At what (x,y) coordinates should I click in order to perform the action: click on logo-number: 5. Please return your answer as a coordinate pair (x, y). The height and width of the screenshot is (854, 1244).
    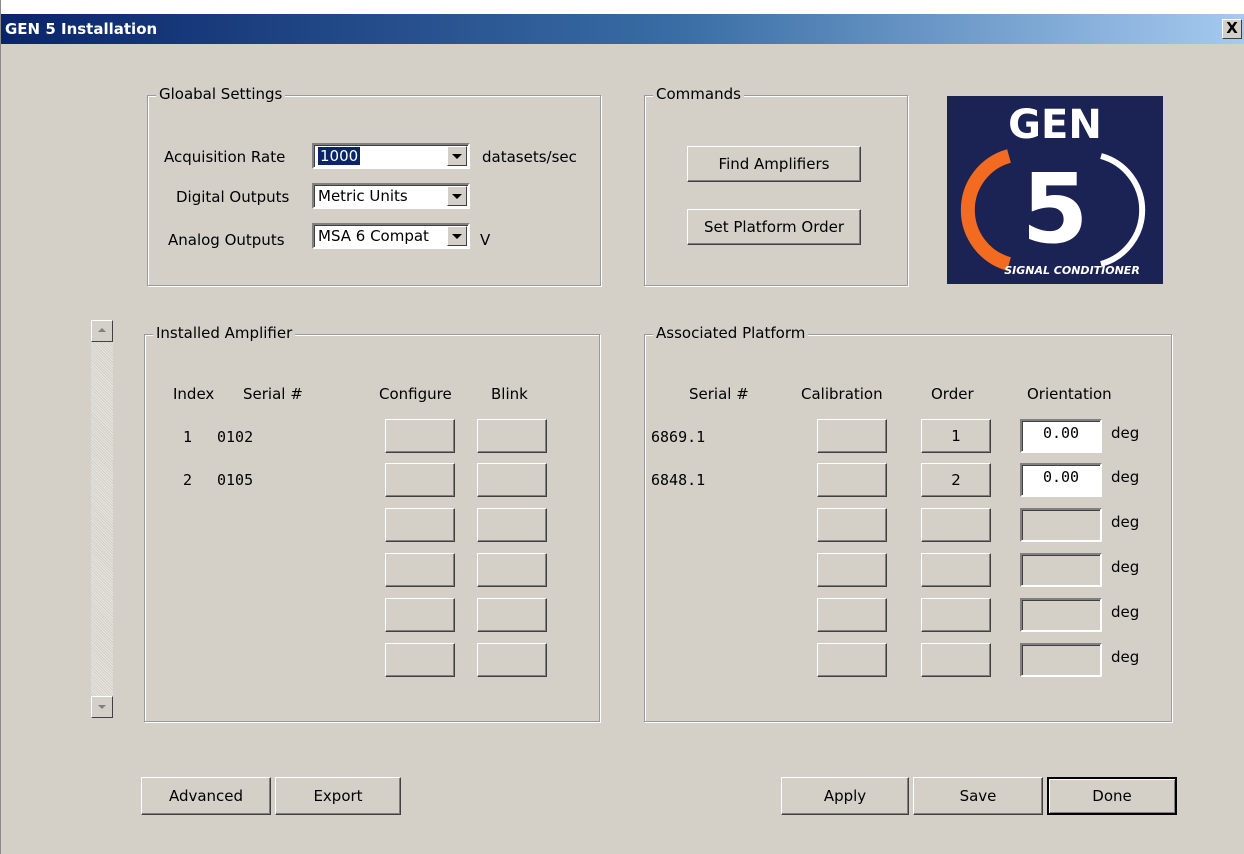
    Looking at the image, I should click on (1055, 209).